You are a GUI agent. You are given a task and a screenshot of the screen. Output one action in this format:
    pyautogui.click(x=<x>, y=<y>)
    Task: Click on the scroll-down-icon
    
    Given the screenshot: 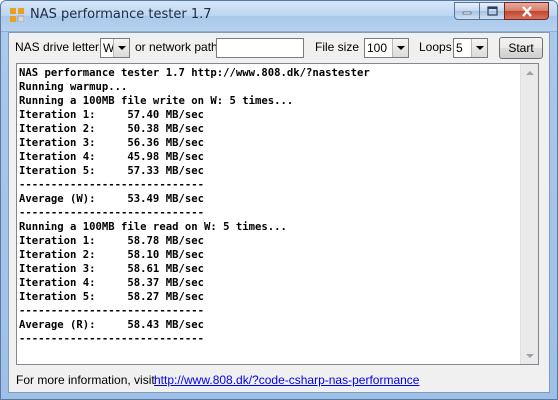 What is the action you would take?
    pyautogui.click(x=529, y=355)
    